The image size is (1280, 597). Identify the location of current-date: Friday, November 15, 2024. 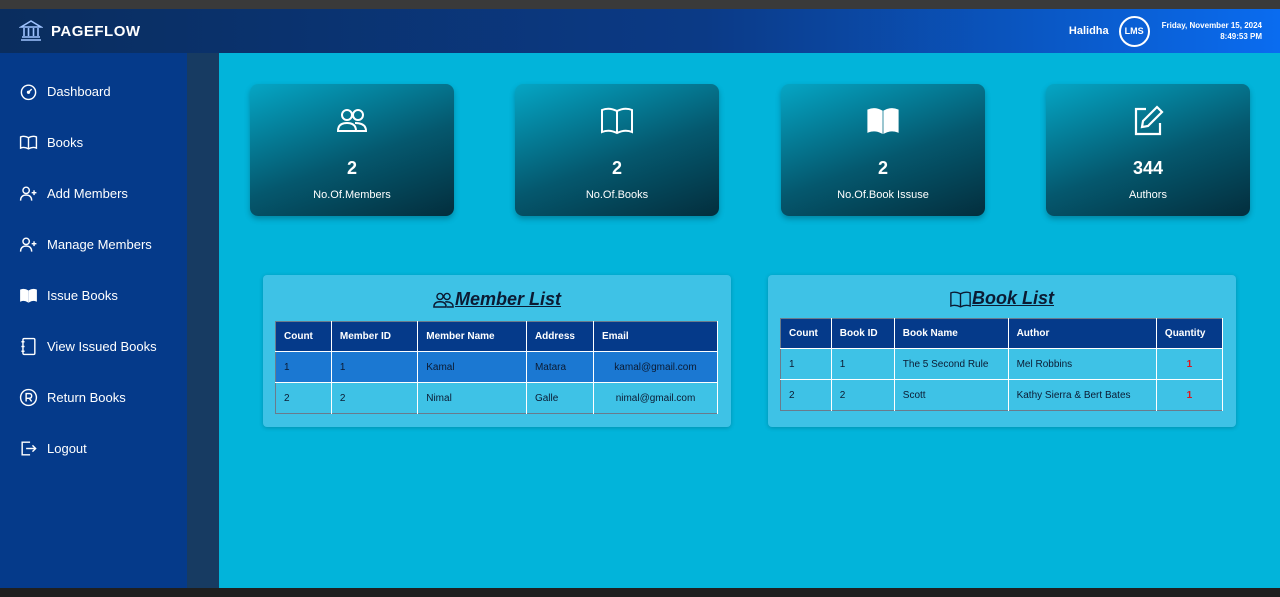
(1211, 25).